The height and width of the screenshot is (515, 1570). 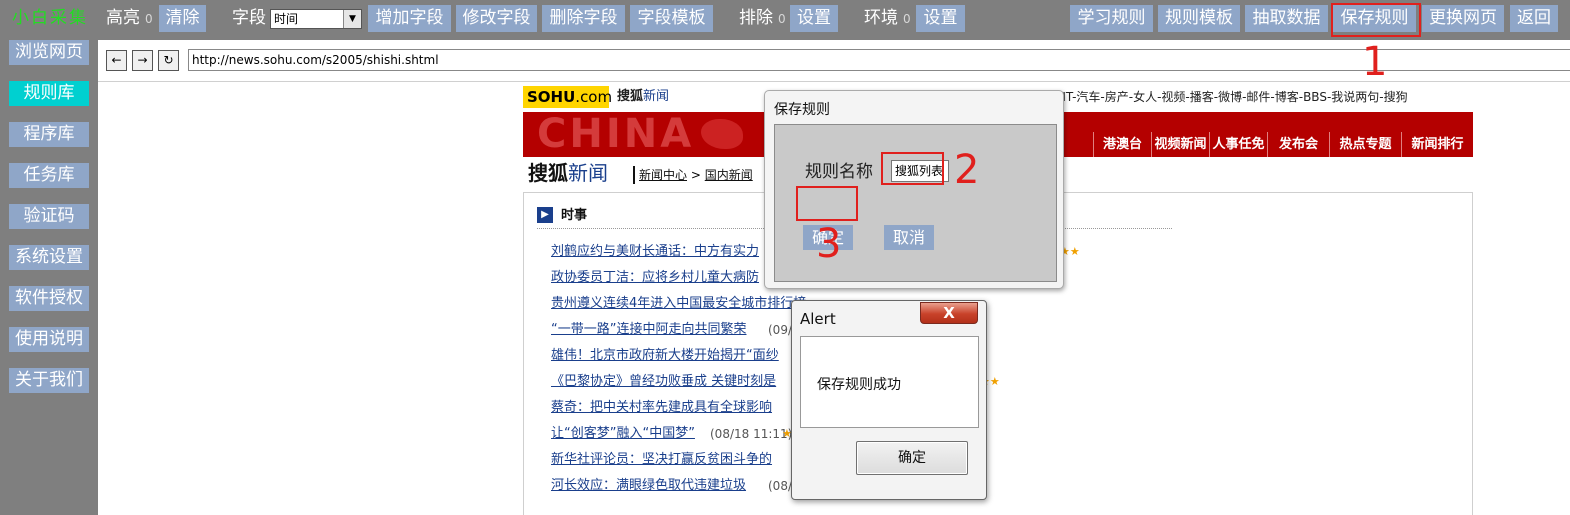 I want to click on news-link: 政协委员丁洁：应将乡村儿童大病防, so click(x=655, y=278).